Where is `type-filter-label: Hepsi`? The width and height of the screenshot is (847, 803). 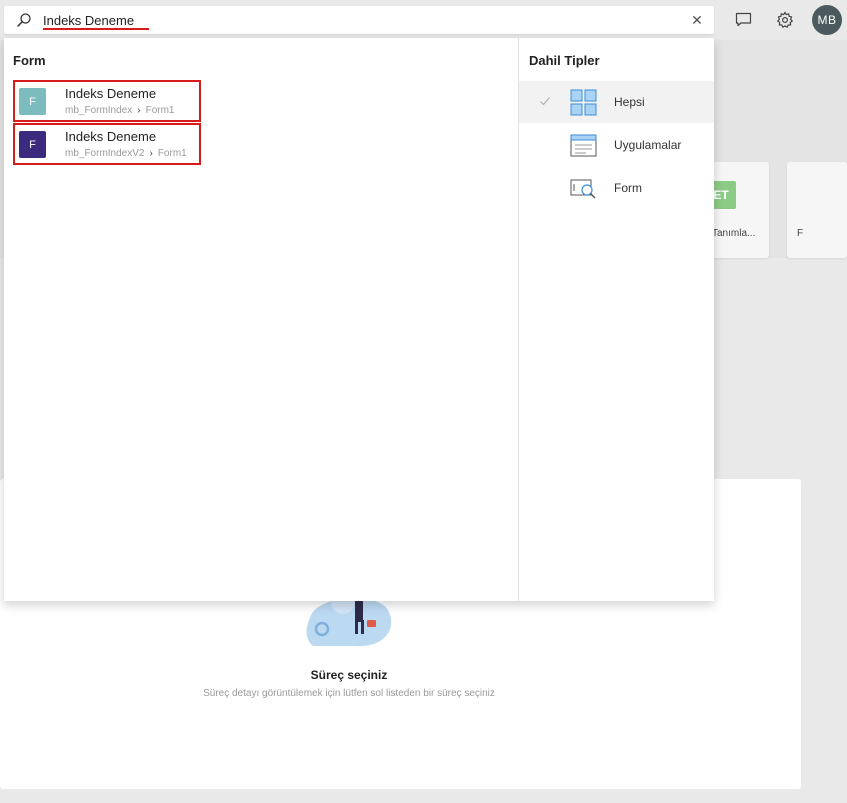
type-filter-label: Hepsi is located at coordinates (629, 102).